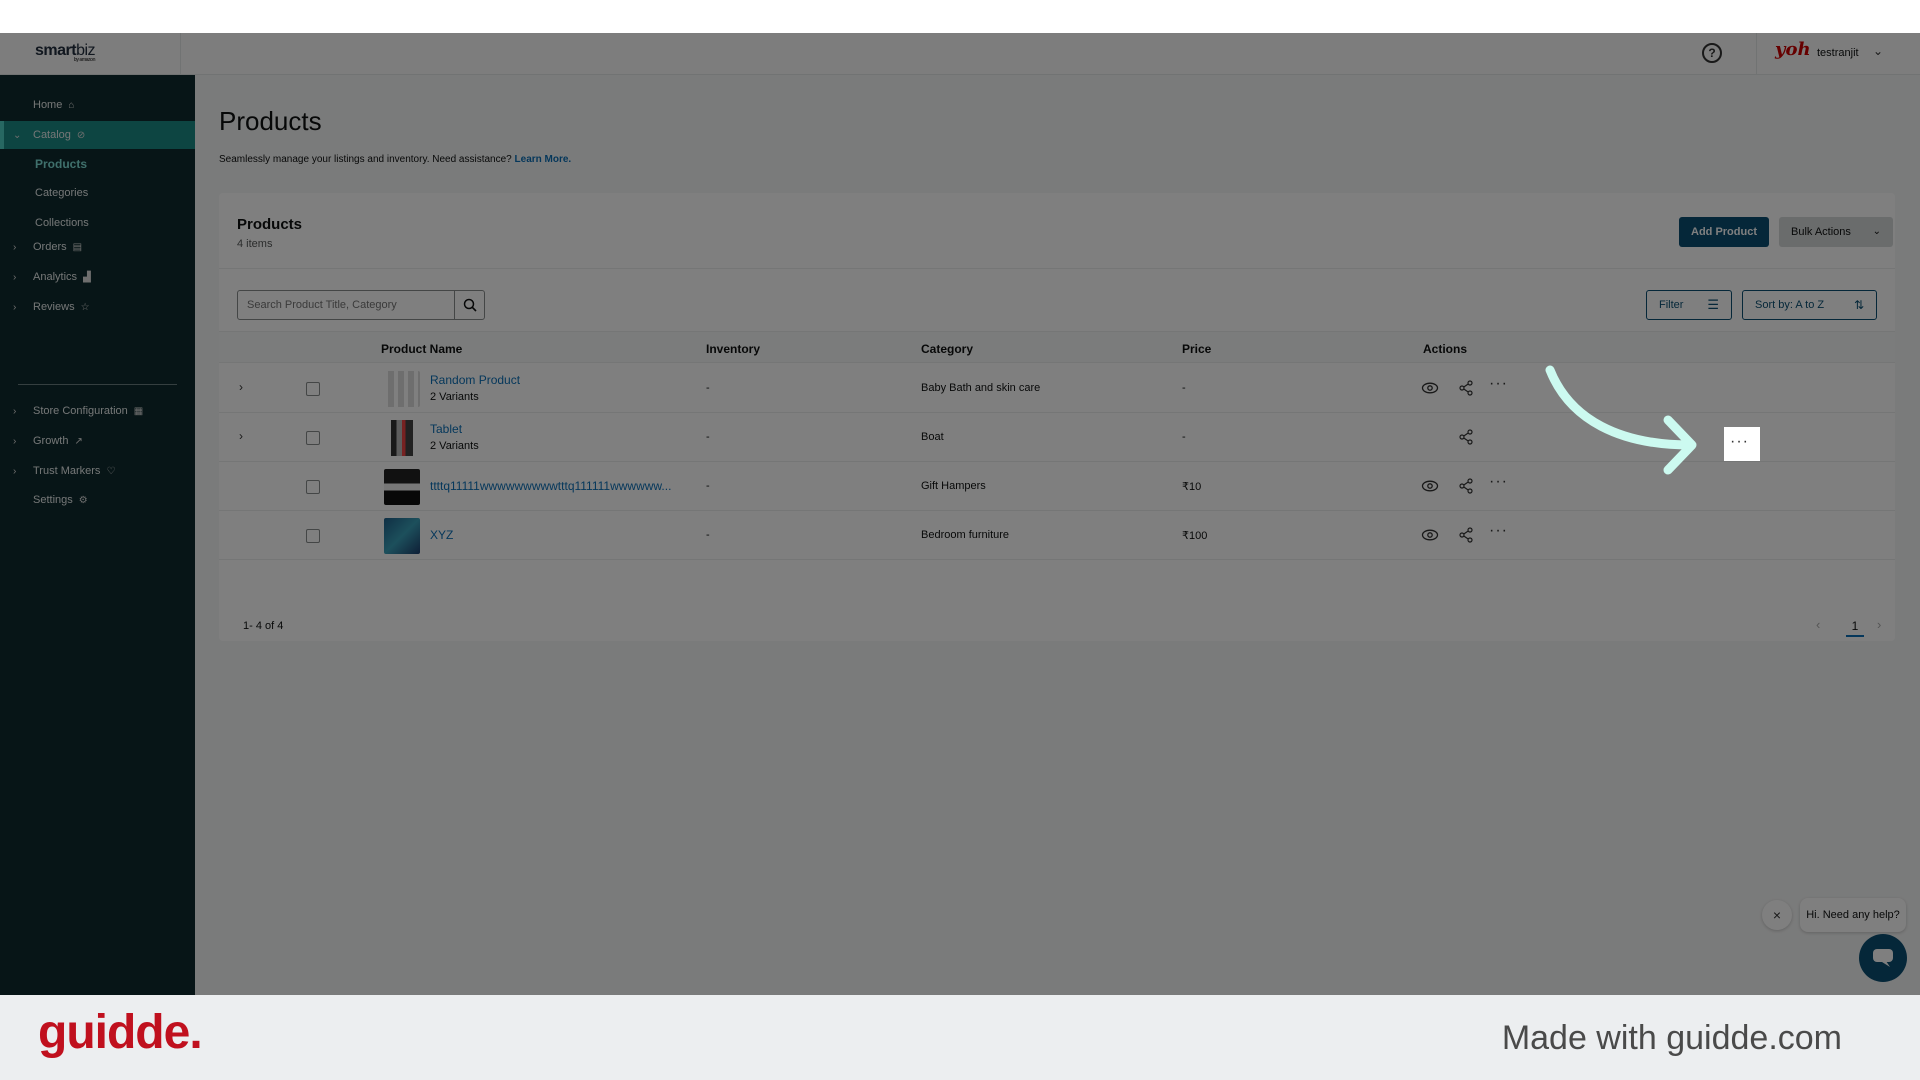 The image size is (1920, 1080). Describe the element at coordinates (87, 277) in the screenshot. I see `bar-chart-icon: ▟` at that location.